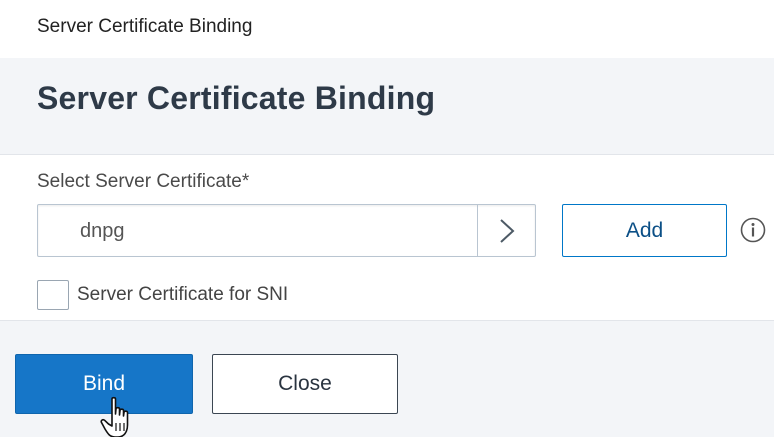  What do you see at coordinates (114, 416) in the screenshot?
I see `hand-pointer-icon` at bounding box center [114, 416].